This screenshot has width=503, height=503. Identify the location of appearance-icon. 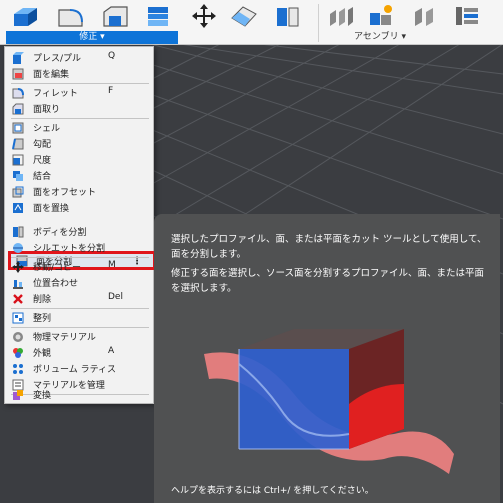
(18, 353).